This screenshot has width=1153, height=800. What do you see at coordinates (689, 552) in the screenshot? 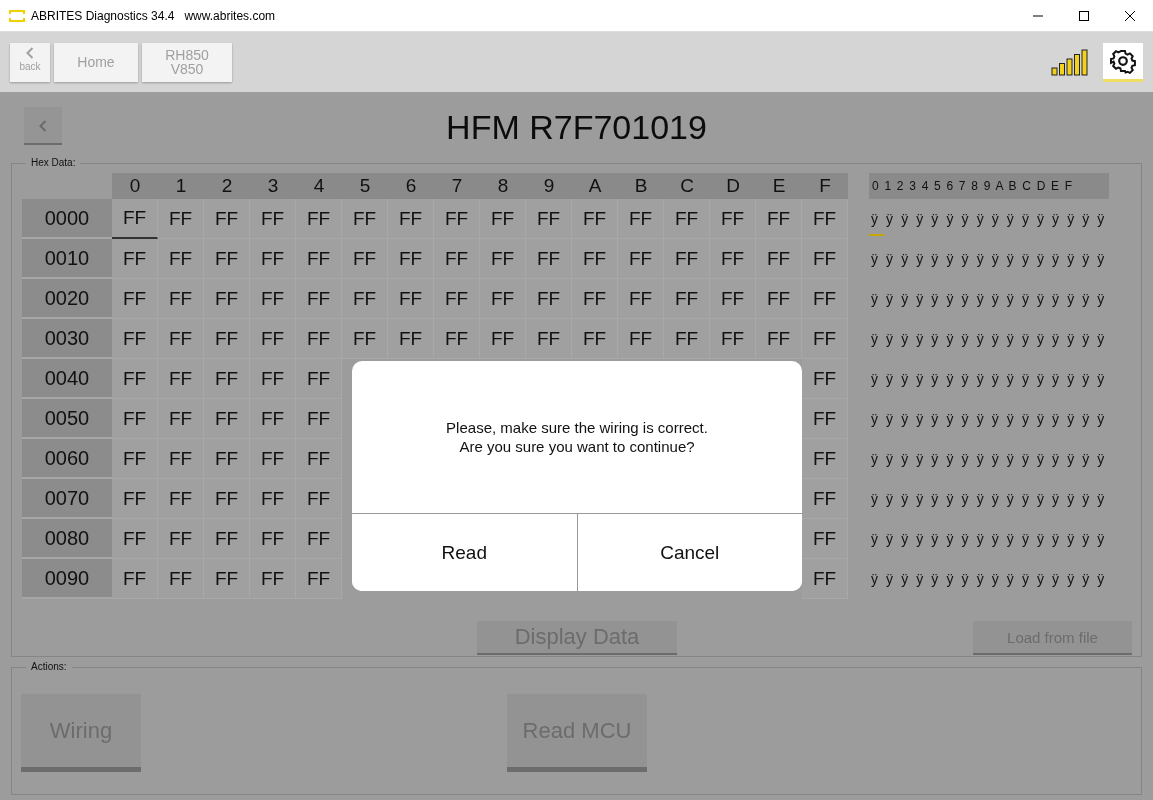
I see `dialog-button: Cancel` at bounding box center [689, 552].